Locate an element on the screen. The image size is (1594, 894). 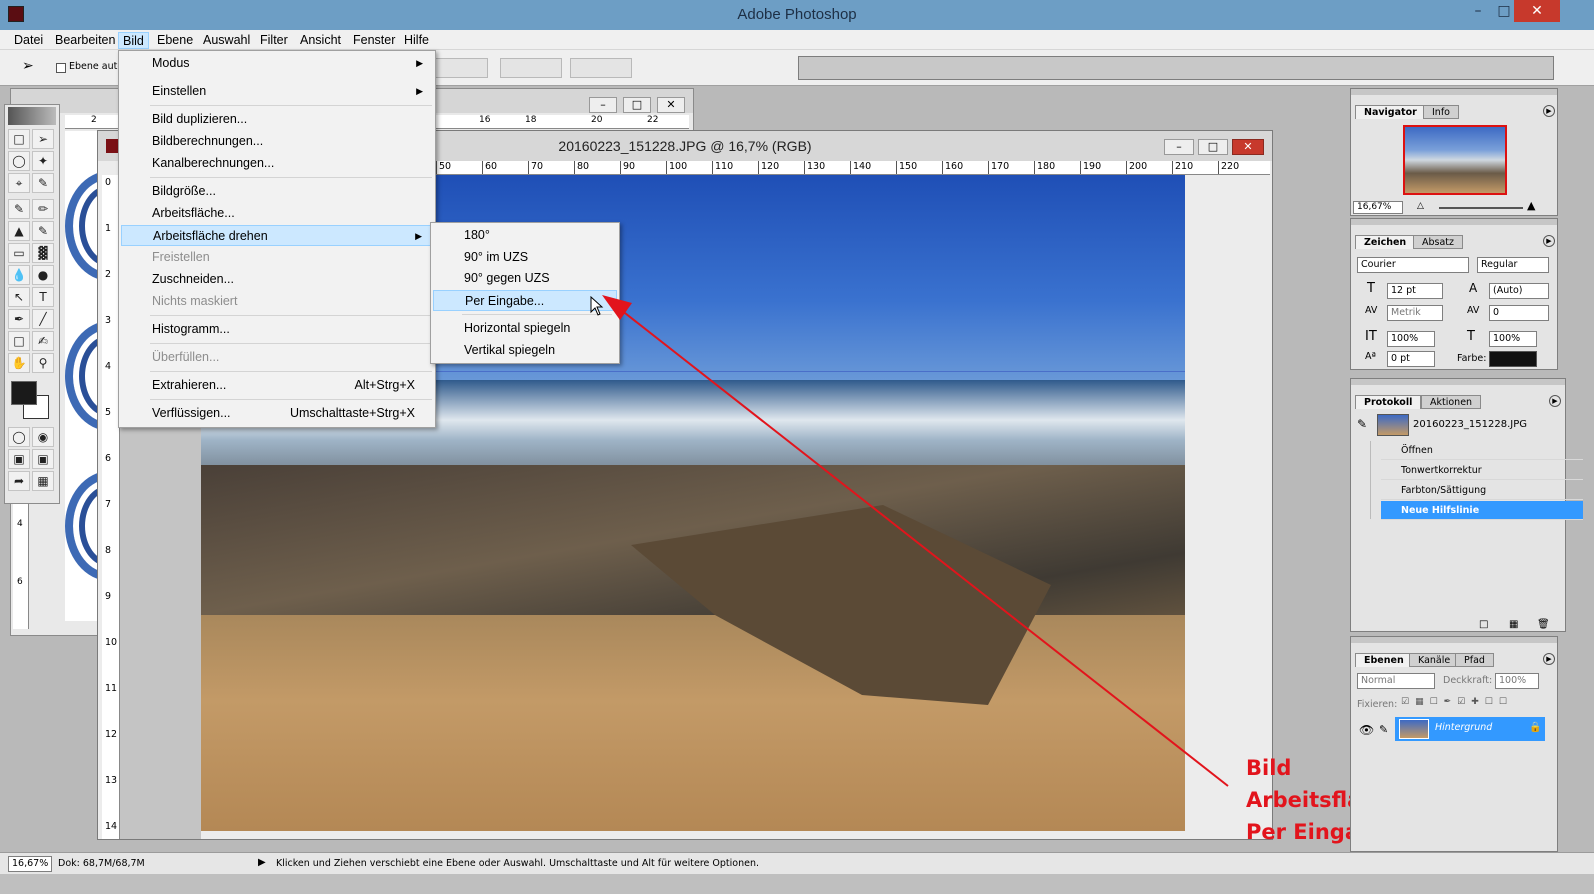
status-menu-arrow-icon: ▶ is located at coordinates (262, 862).